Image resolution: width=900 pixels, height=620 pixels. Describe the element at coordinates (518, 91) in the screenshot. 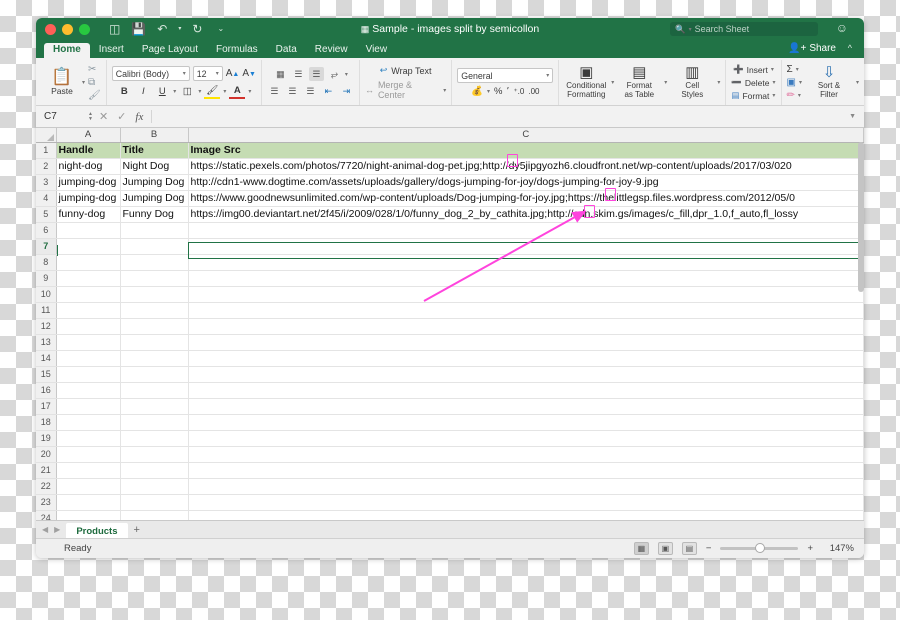

I see `increase-decimal-icon: ⁺.0` at that location.